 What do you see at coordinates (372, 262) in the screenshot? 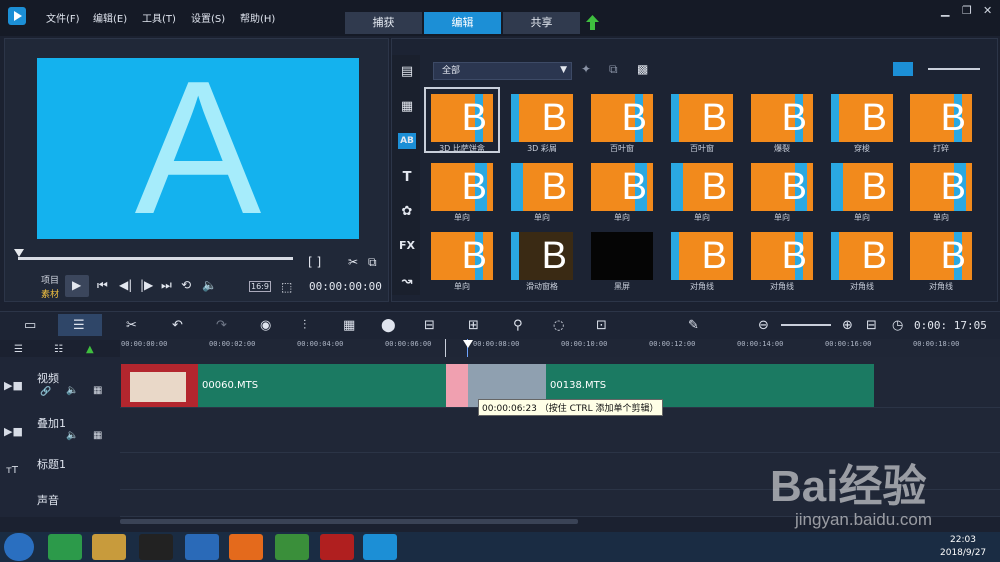
I see `enlarge-icon: ⧉` at bounding box center [372, 262].